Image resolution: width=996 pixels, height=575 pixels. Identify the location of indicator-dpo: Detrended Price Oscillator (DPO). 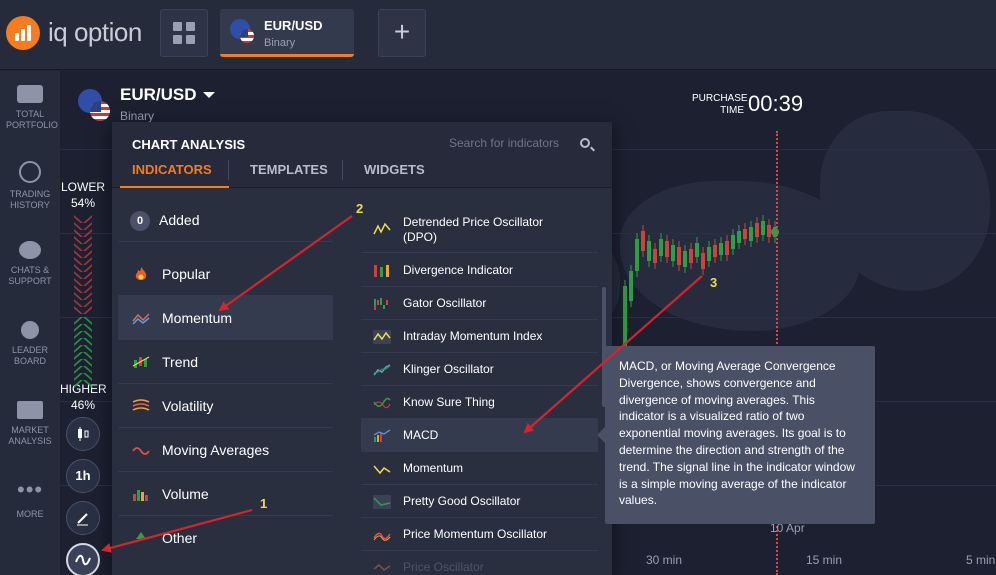
(479, 229).